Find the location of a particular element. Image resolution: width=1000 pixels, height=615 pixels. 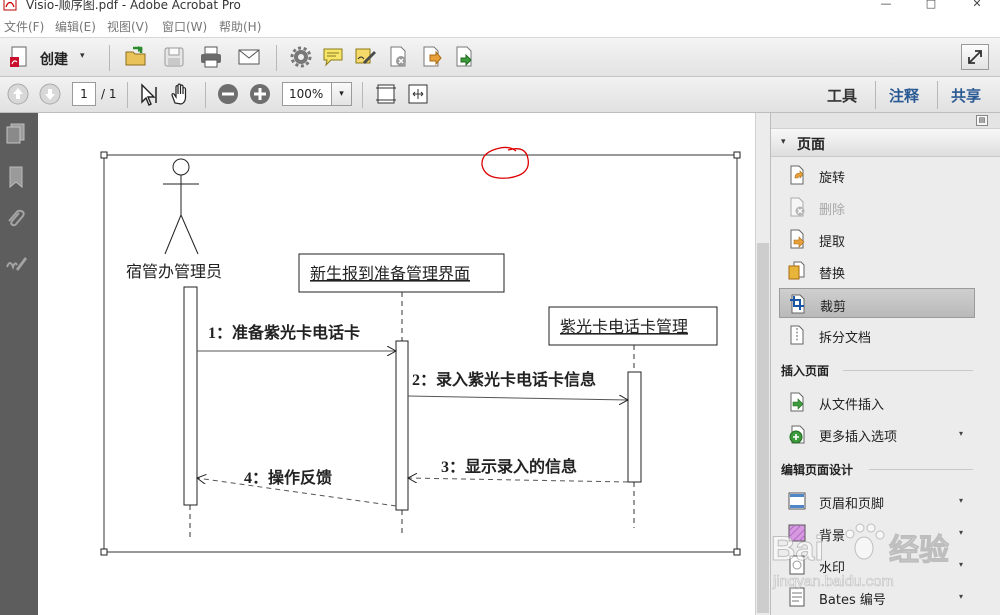

tool-crop-label: 裁剪 is located at coordinates (833, 307).